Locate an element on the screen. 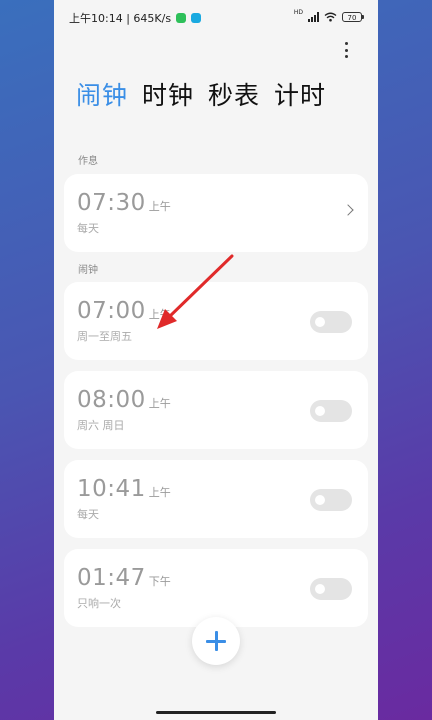 The height and width of the screenshot is (720, 432). add-alarm-button is located at coordinates (216, 641).